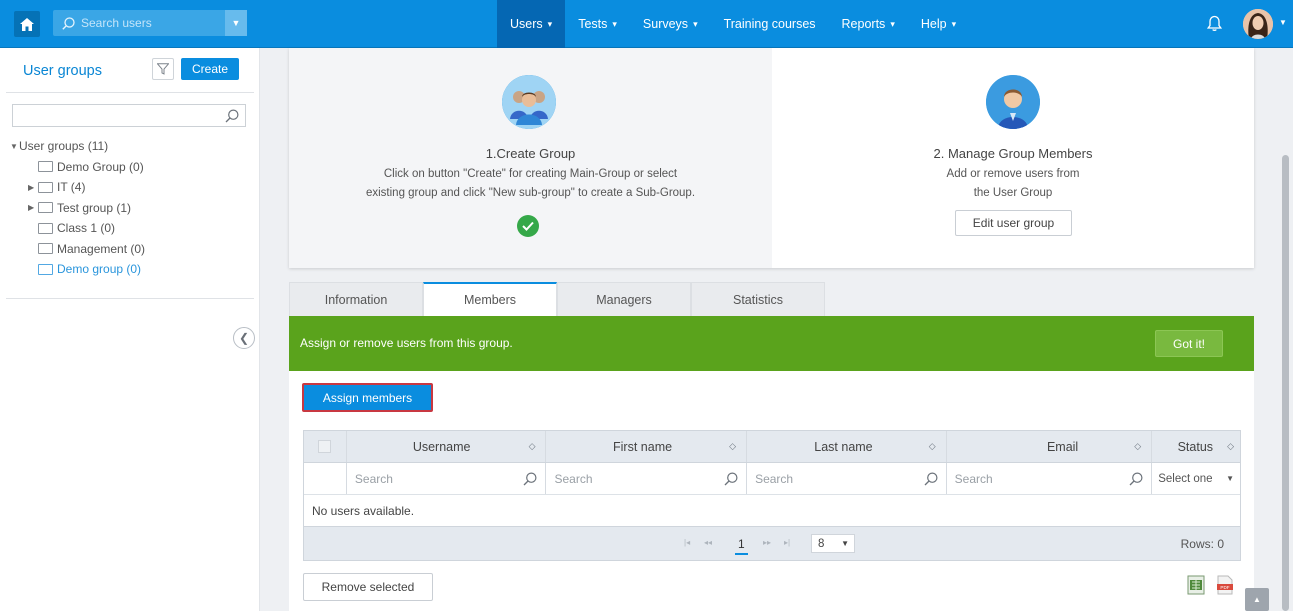 This screenshot has height=611, width=1293. I want to click on collapse-sidebar-button: ❮, so click(244, 338).